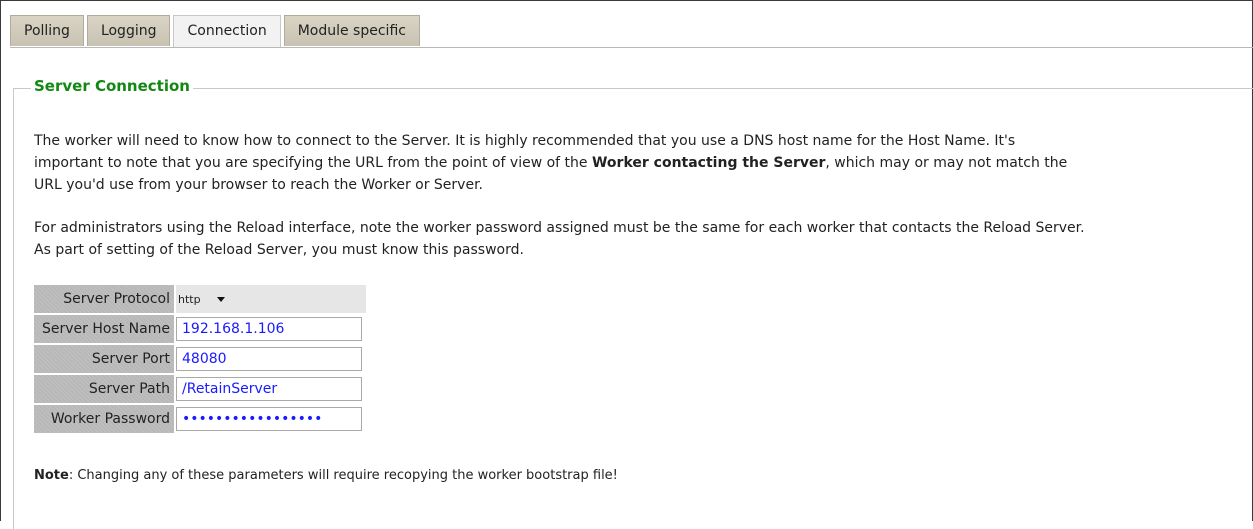 This screenshot has width=1253, height=529. Describe the element at coordinates (128, 30) in the screenshot. I see `tab-logging: Logging` at that location.